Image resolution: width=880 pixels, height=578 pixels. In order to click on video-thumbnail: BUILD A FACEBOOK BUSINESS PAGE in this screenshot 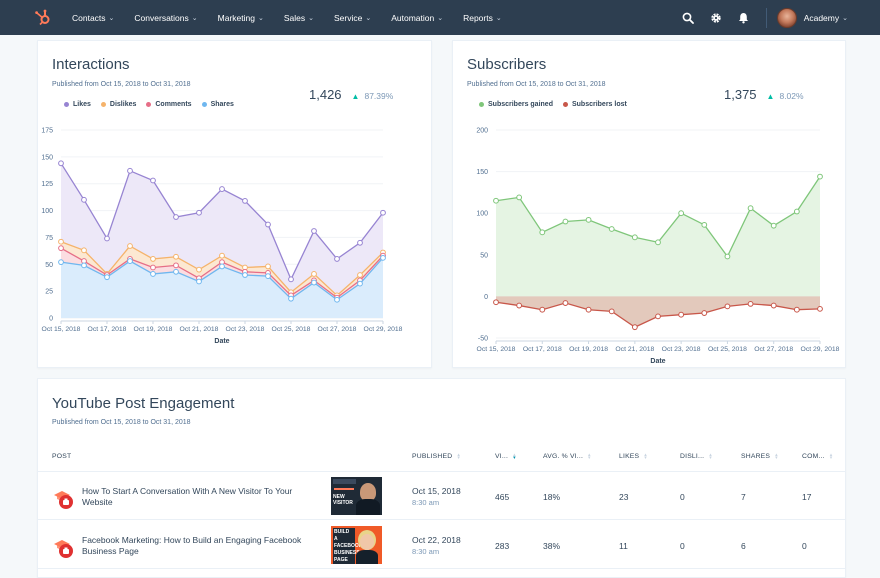, I will do `click(356, 545)`.